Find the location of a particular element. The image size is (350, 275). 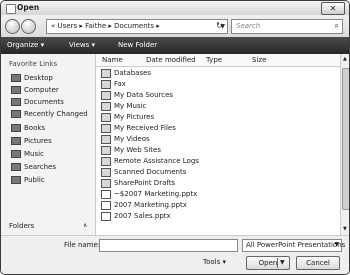

list-item: 2007 Marketing.pptx is located at coordinates (144, 205).